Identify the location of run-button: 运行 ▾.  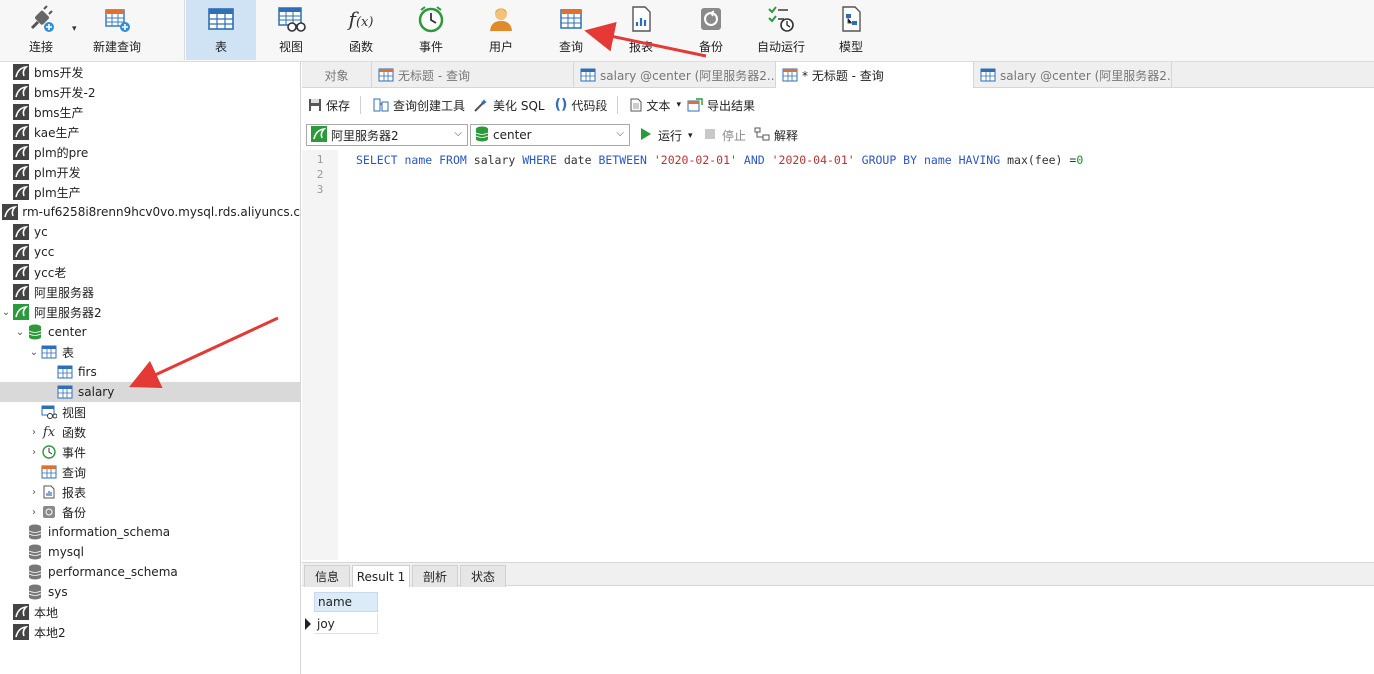
(666, 135).